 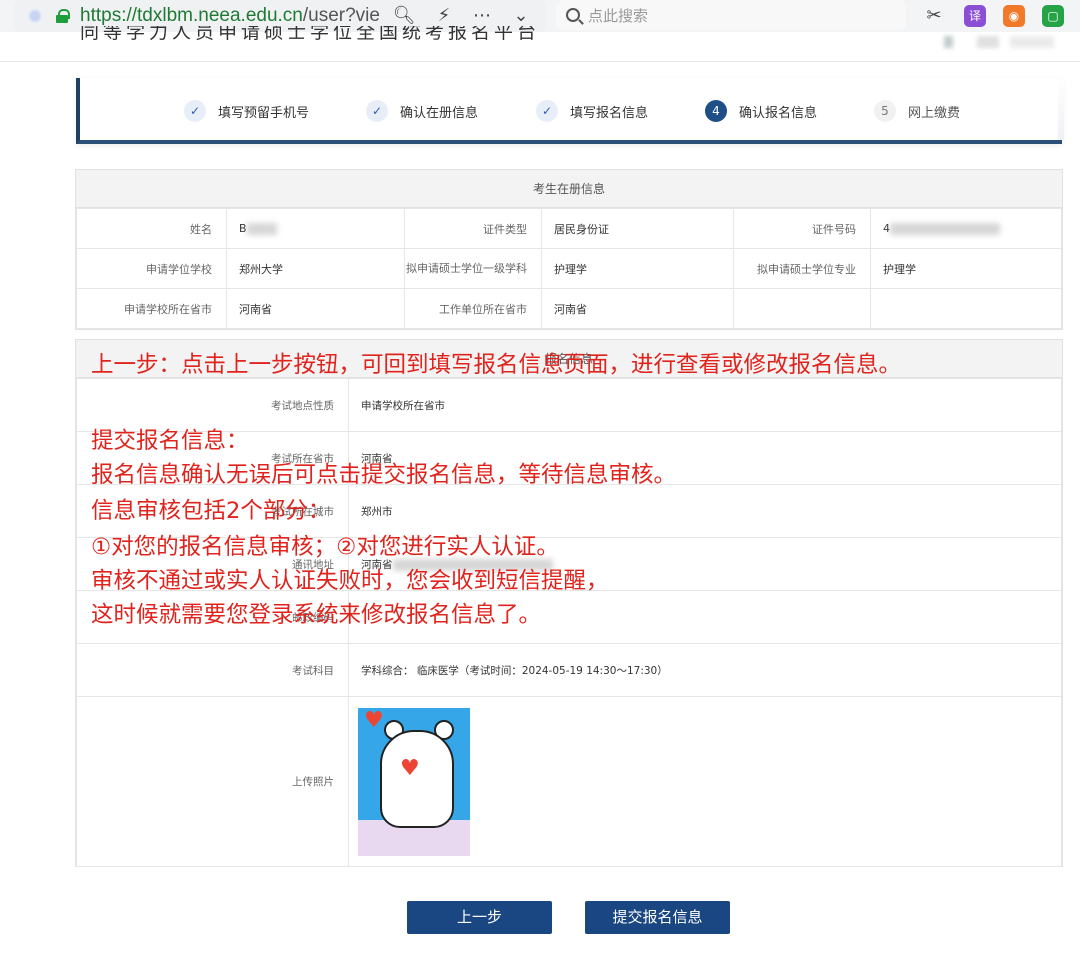 What do you see at coordinates (778, 113) in the screenshot?
I see `step-label: 确认报名信息` at bounding box center [778, 113].